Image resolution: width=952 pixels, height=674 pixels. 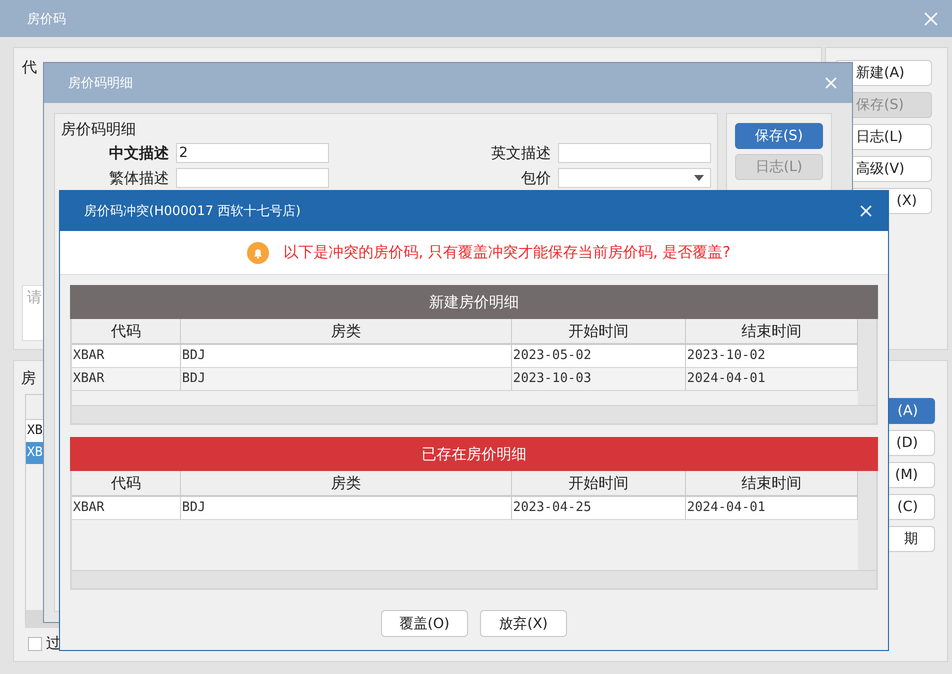 I want to click on checkbox-label: 过, so click(x=53, y=643).